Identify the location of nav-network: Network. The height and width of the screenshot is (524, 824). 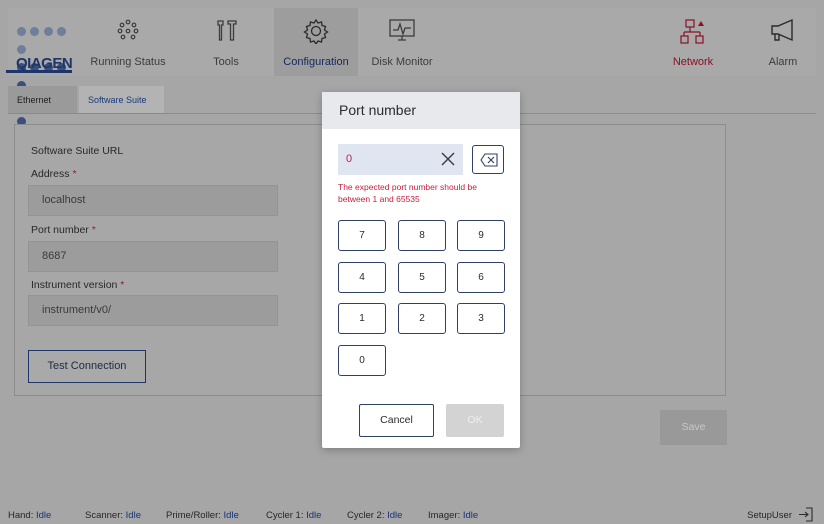
(693, 42).